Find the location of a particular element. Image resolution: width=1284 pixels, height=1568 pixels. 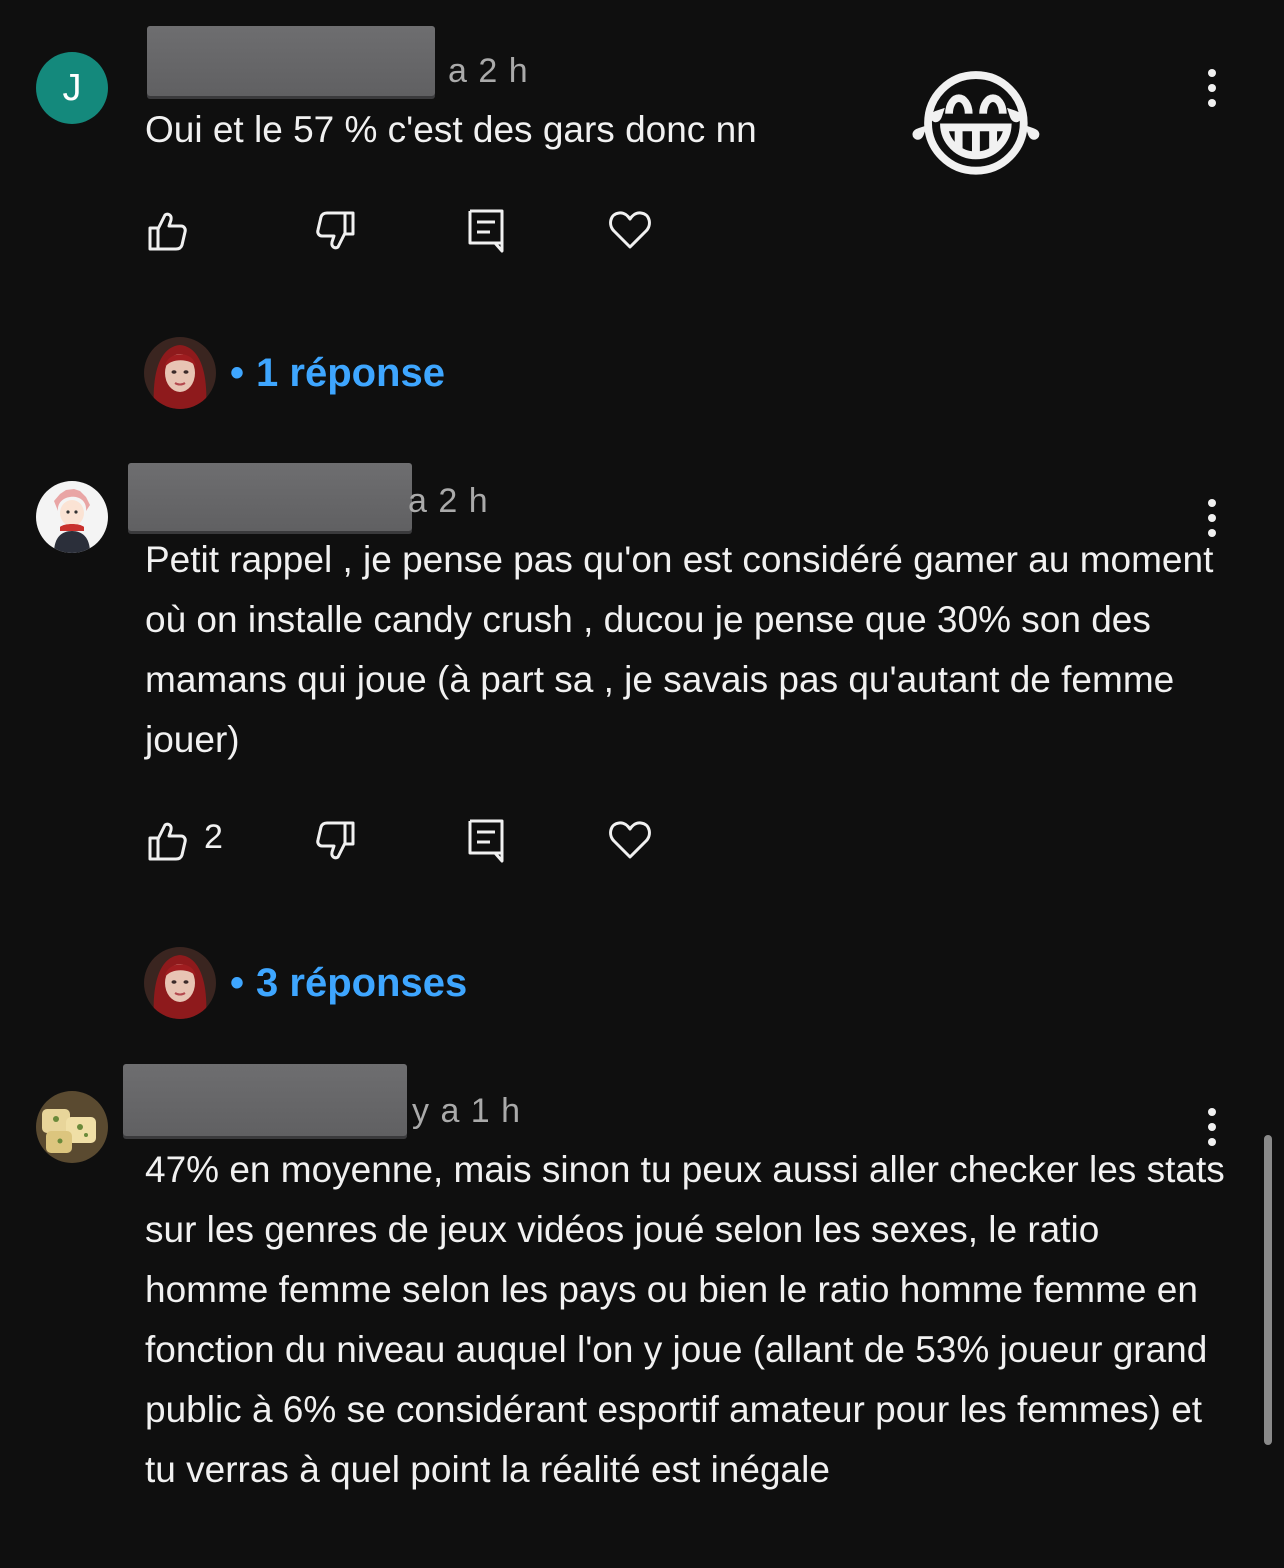

anime-avatar-image is located at coordinates (72, 517).